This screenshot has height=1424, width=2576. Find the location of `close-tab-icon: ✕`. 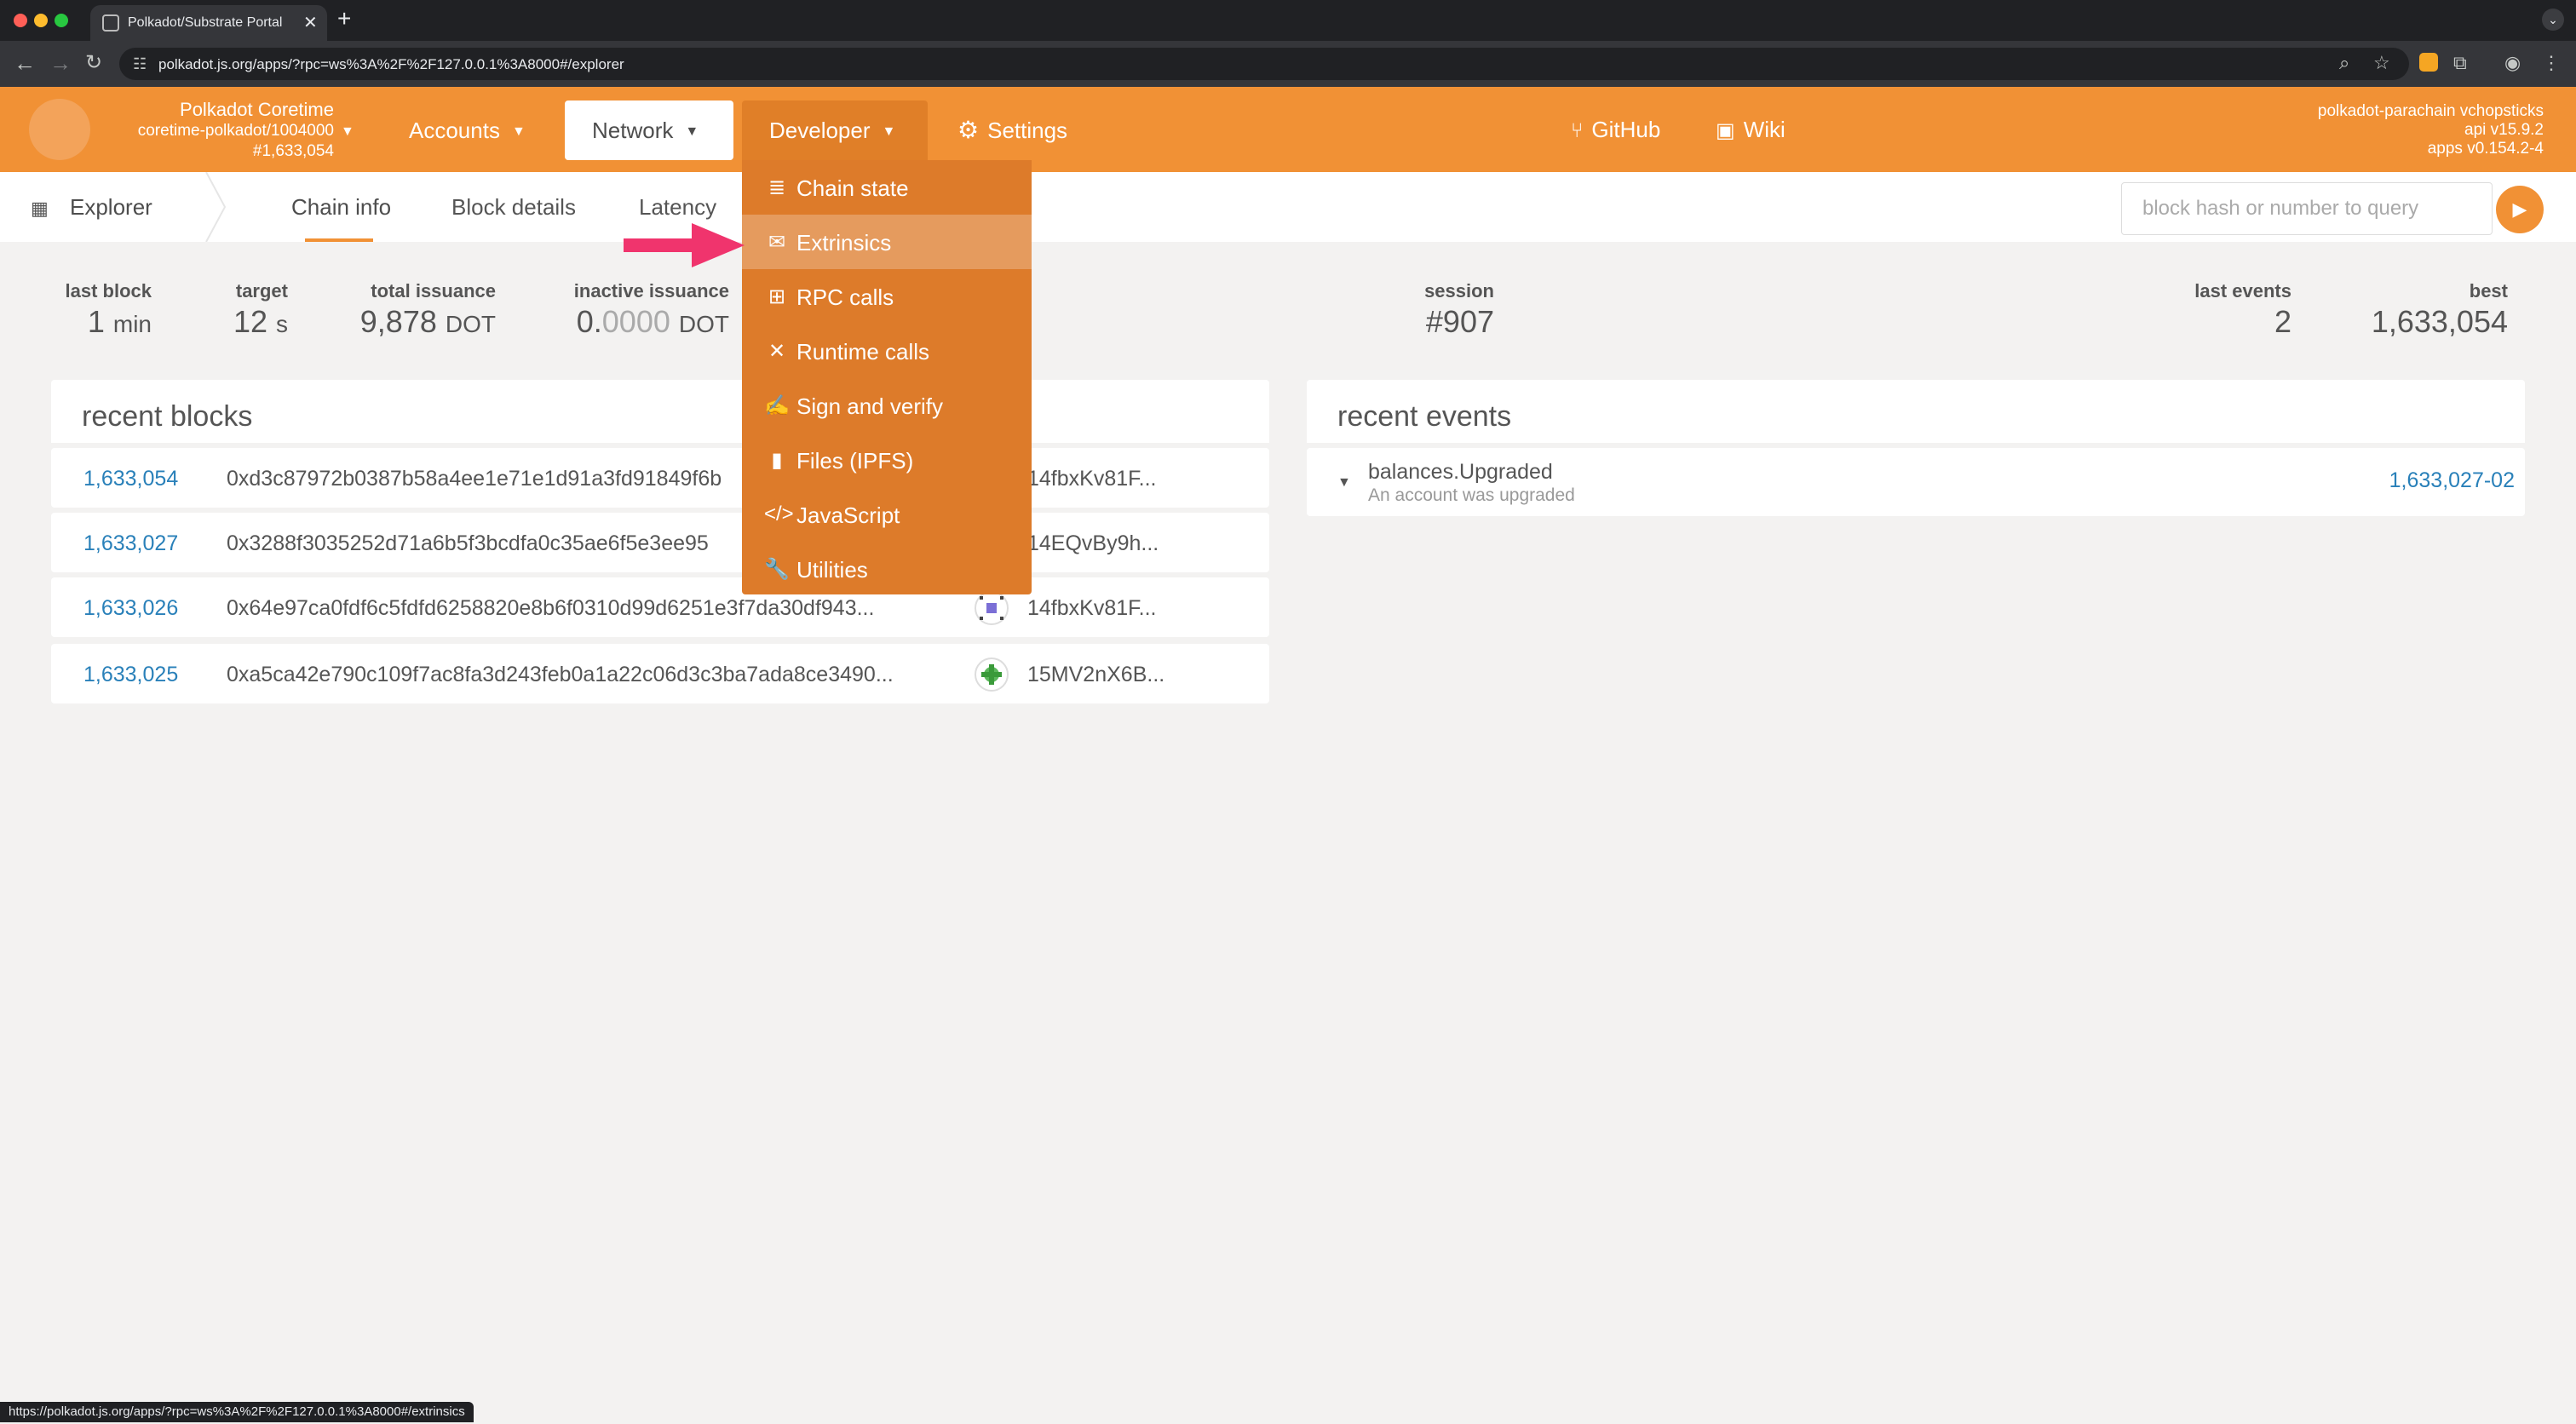

close-tab-icon: ✕ is located at coordinates (311, 22).